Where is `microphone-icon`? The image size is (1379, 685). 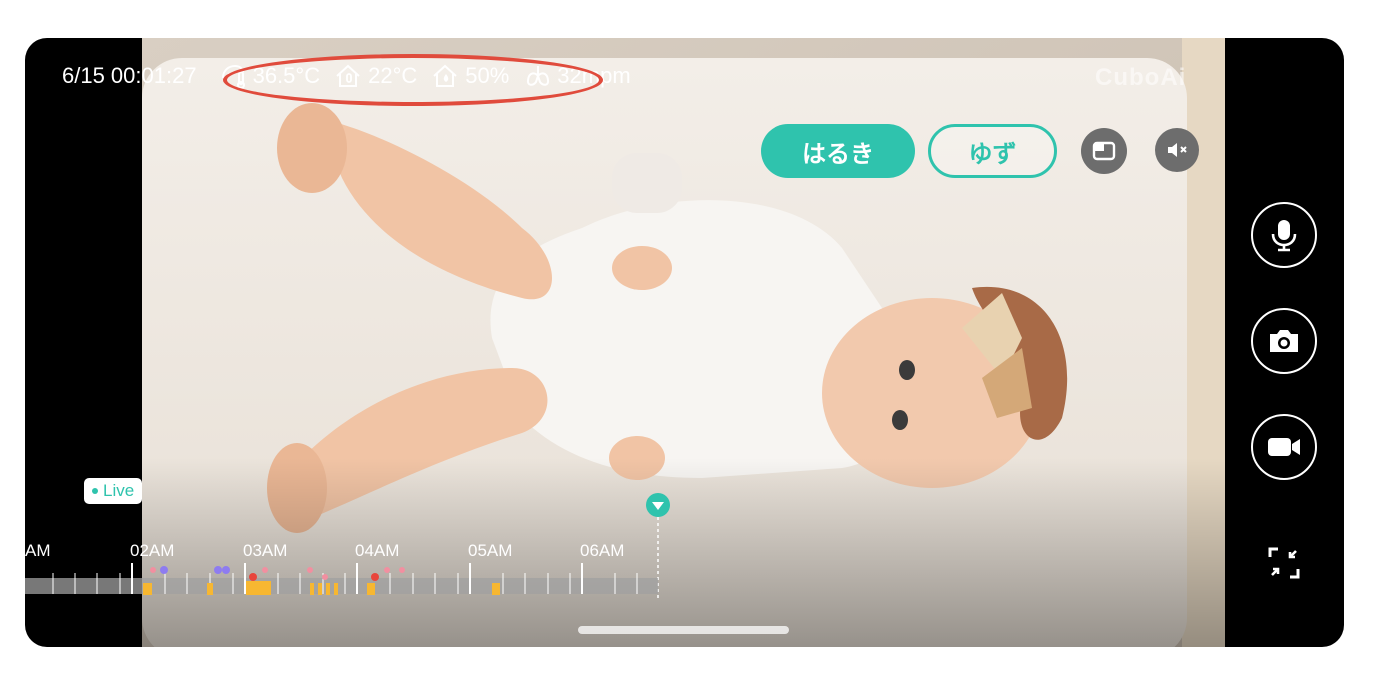 microphone-icon is located at coordinates (1284, 236).